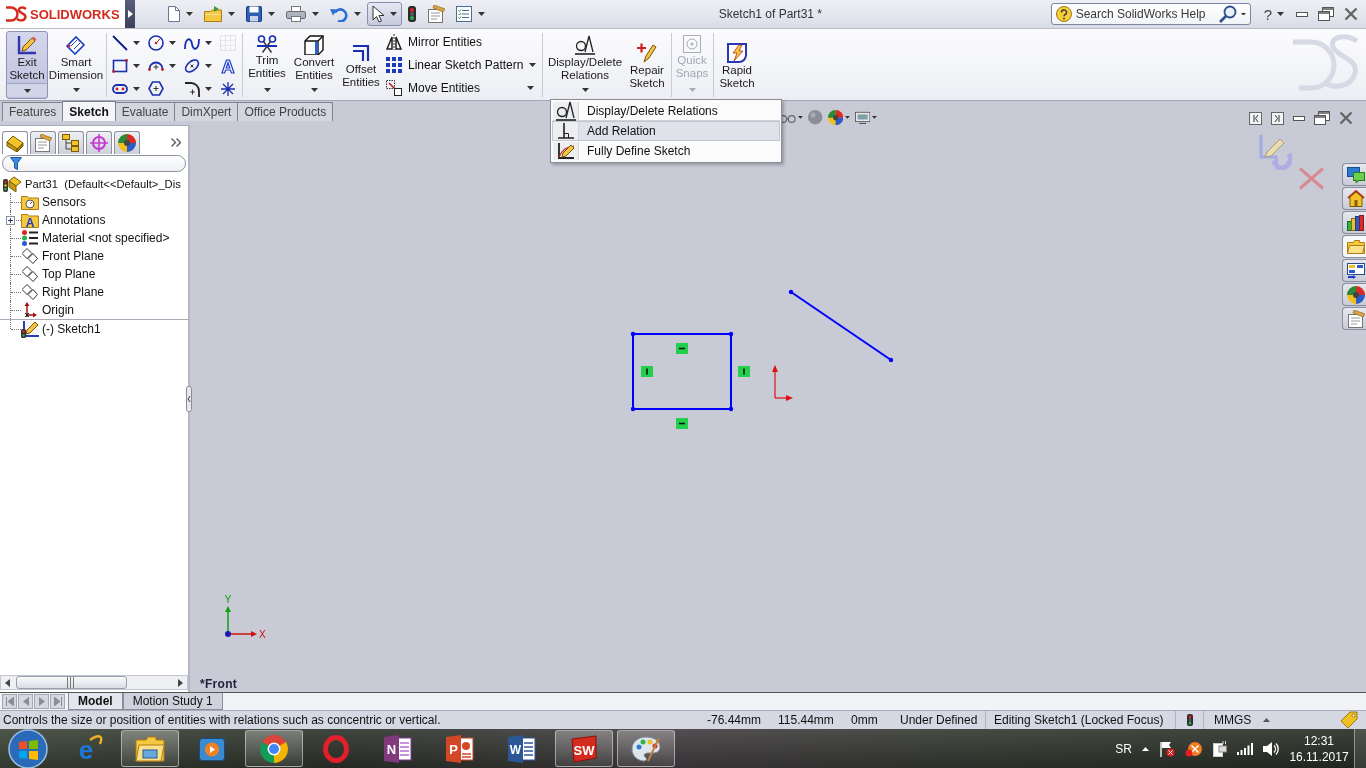 This screenshot has width=1366, height=768. What do you see at coordinates (10, 220) in the screenshot?
I see `expand-plus-icon` at bounding box center [10, 220].